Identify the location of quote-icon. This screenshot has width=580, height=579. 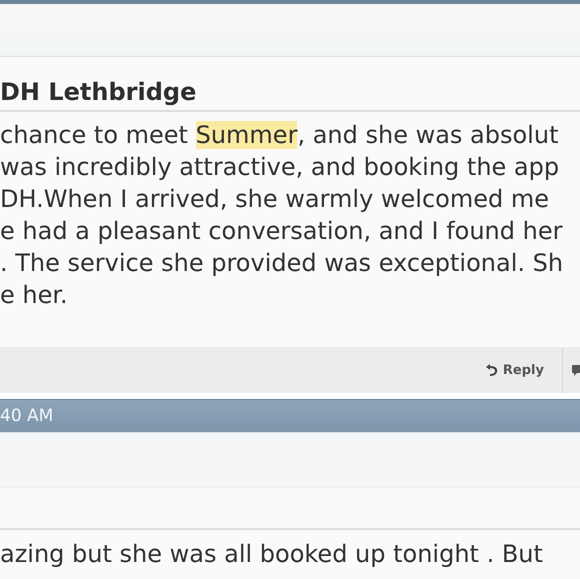
(576, 370).